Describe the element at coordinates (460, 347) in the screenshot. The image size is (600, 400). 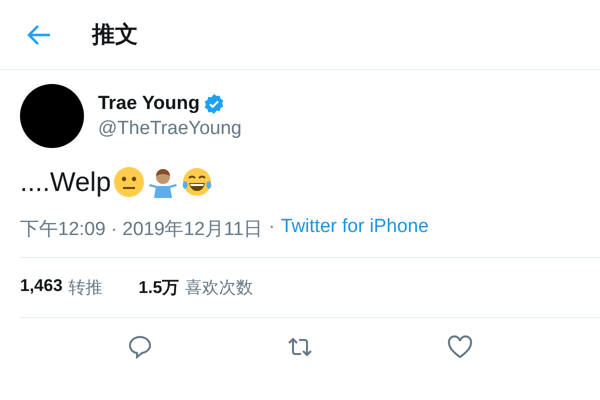
I see `heart-icon` at that location.